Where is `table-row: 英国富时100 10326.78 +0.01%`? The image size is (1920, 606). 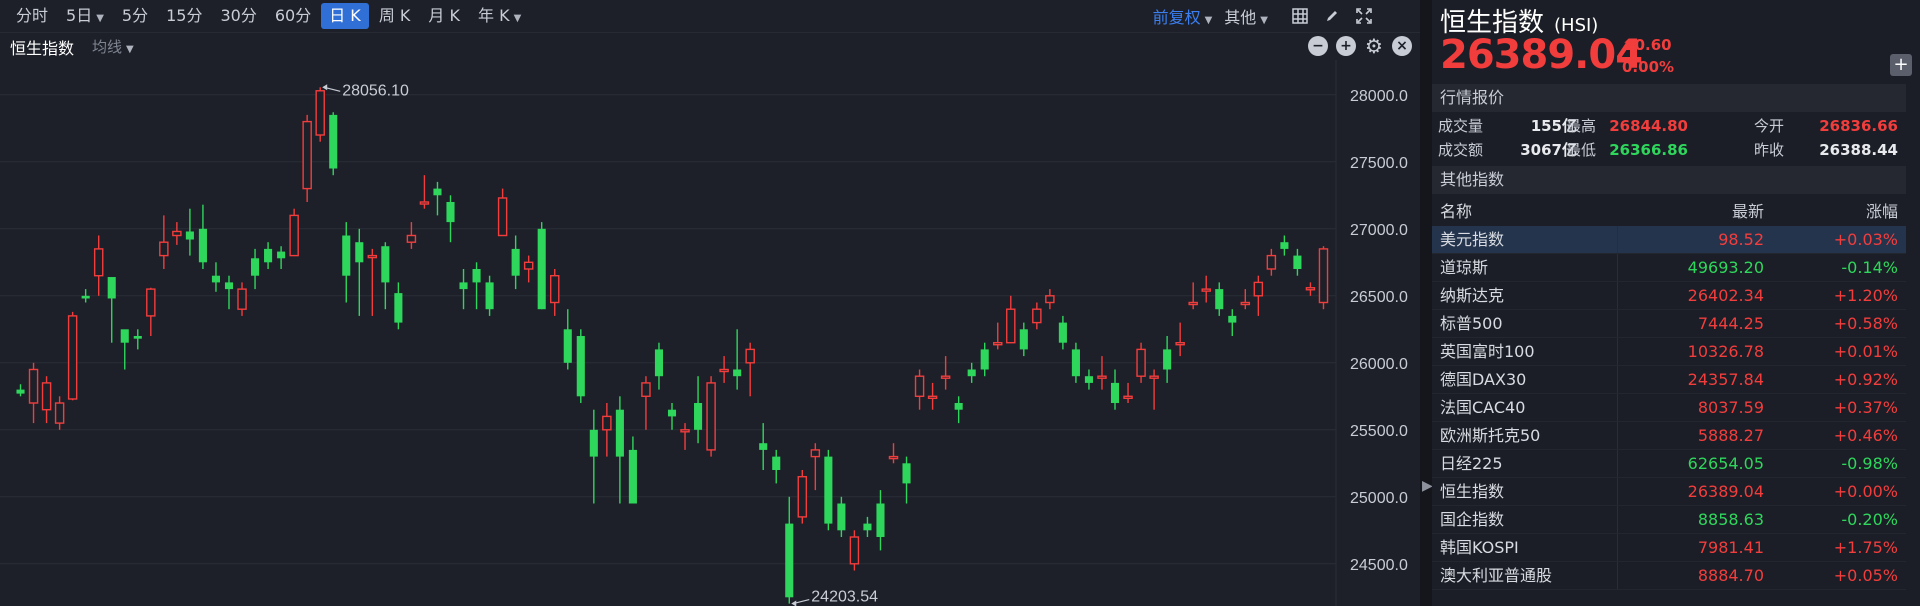 table-row: 英国富时100 10326.78 +0.01% is located at coordinates (1669, 352).